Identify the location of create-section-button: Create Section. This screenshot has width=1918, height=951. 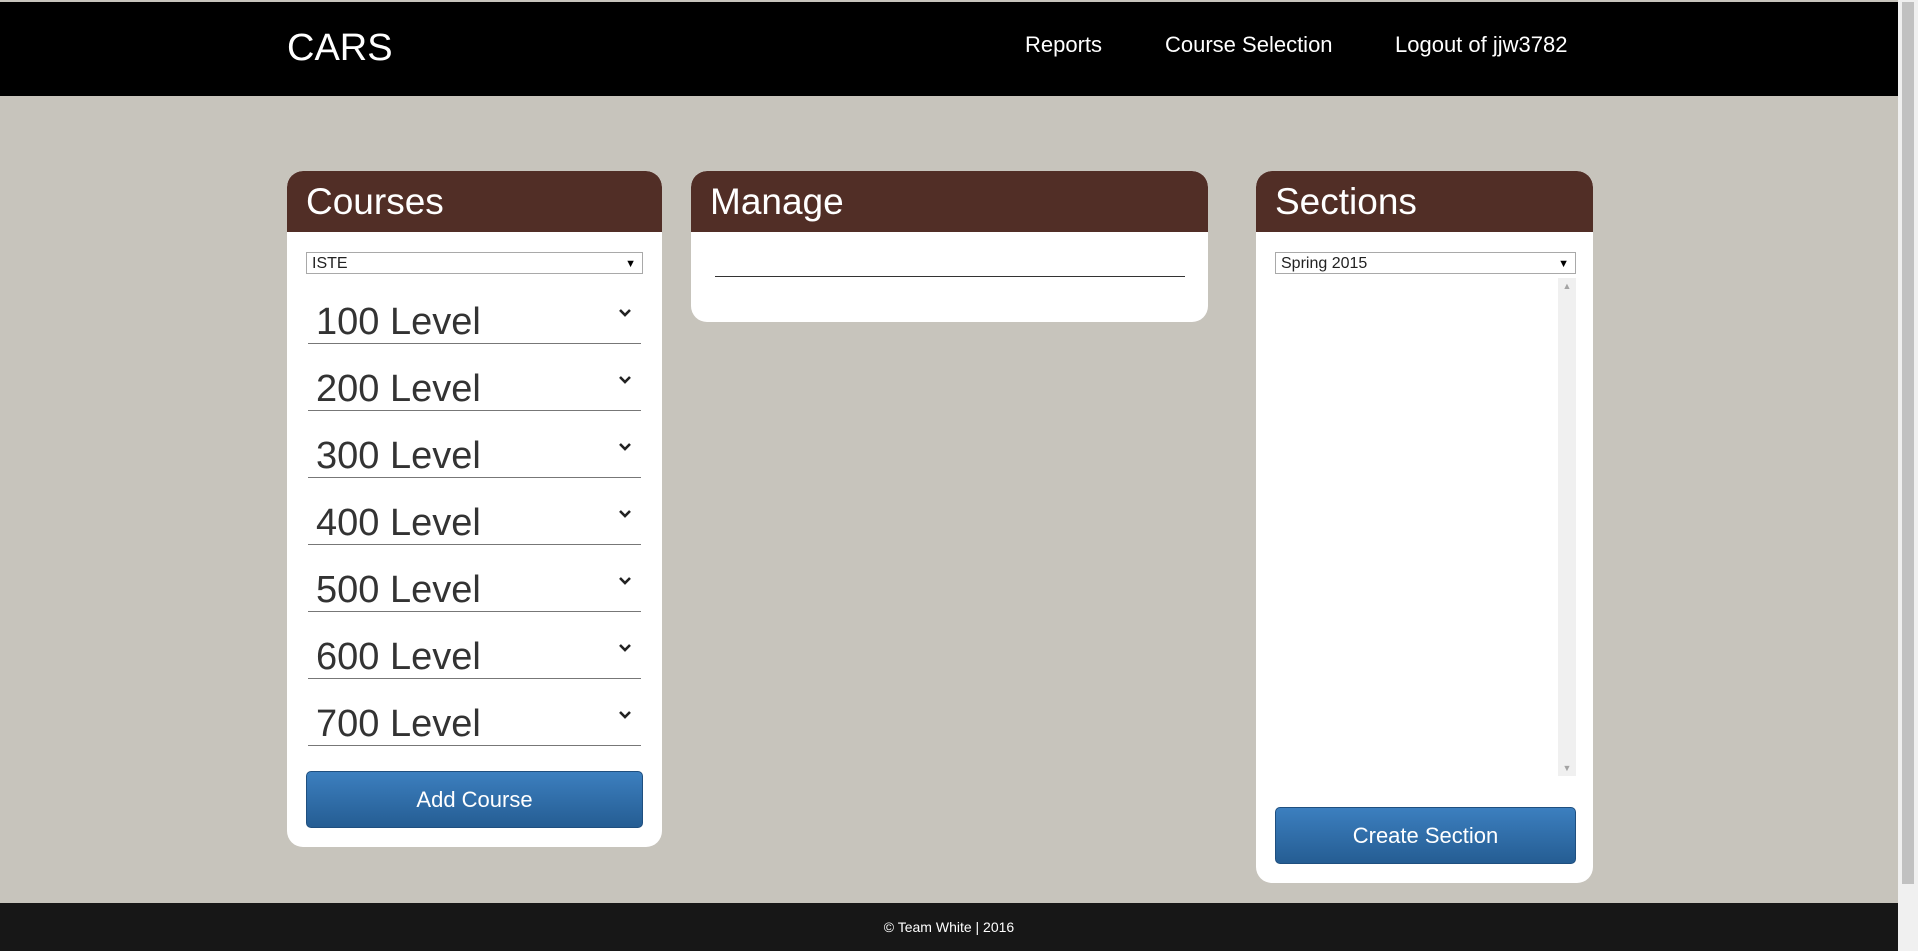
(1425, 835).